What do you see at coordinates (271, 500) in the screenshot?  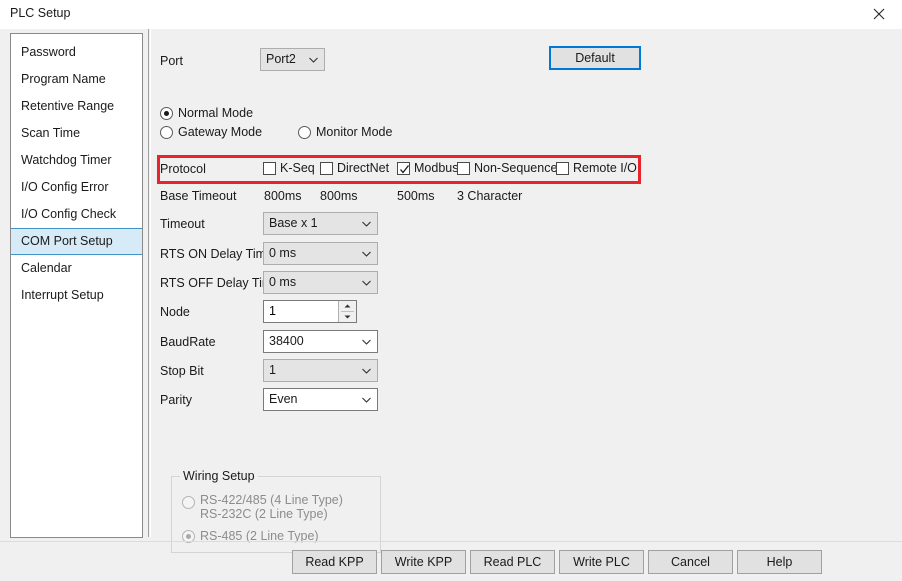 I see `radio-rs422-485-label-line1: RS-422/485 (4 Line Type)` at bounding box center [271, 500].